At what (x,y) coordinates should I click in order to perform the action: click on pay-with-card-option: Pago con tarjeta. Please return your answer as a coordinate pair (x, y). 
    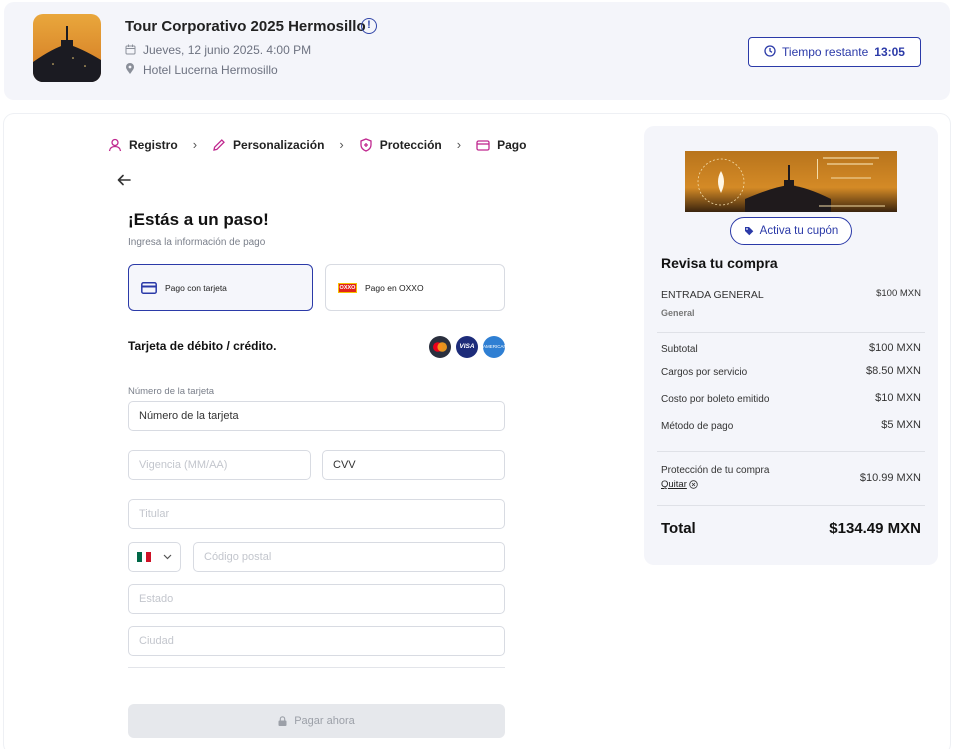
    Looking at the image, I should click on (220, 287).